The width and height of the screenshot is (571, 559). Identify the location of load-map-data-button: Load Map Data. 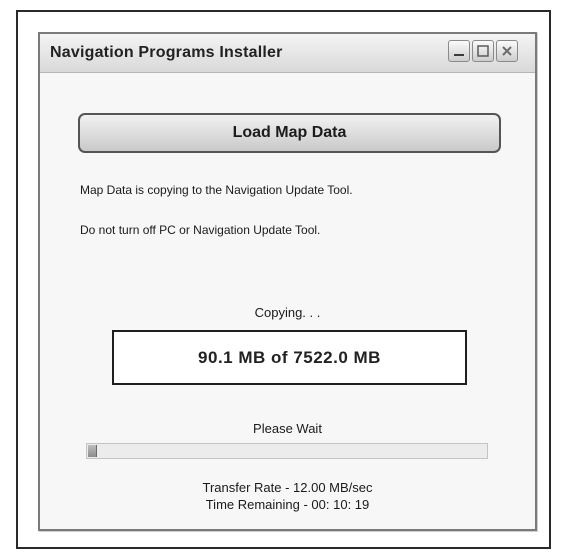
(289, 133).